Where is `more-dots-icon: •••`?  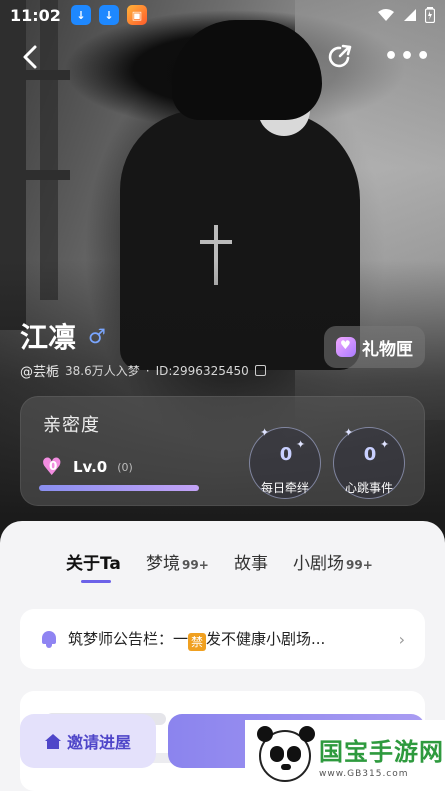
more-dots-icon: ••• is located at coordinates (408, 56).